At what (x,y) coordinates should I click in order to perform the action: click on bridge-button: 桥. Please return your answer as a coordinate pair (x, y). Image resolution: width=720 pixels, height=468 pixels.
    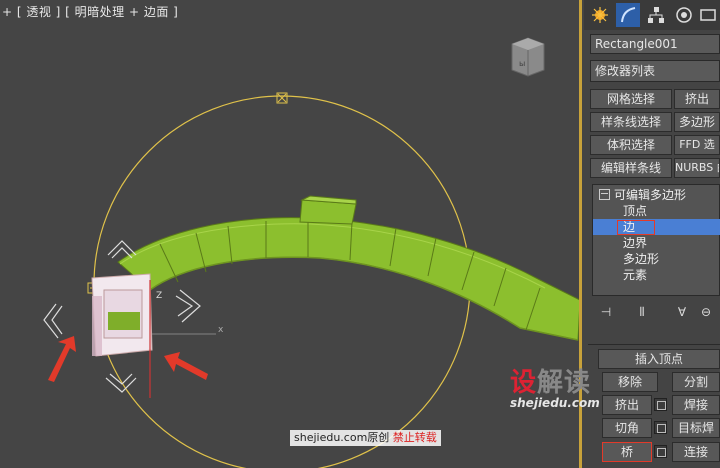
    Looking at the image, I should click on (627, 452).